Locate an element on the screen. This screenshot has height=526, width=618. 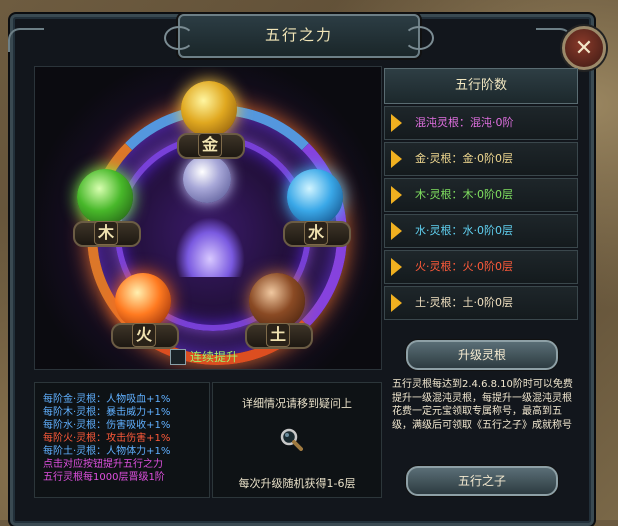
chaos-orb is located at coordinates (207, 179).